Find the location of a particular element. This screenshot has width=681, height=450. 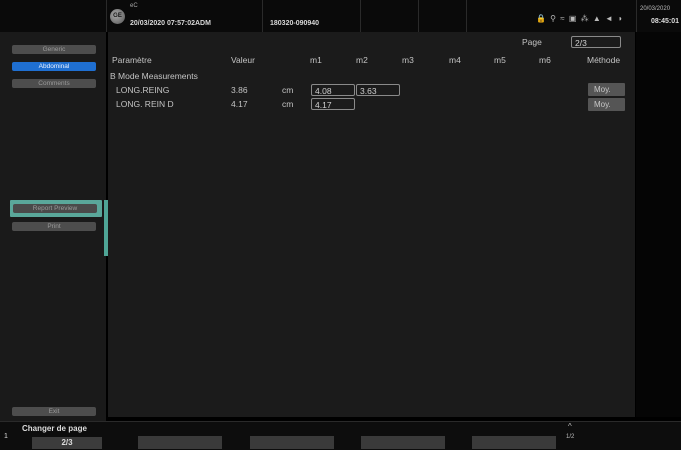

row2-method-button: Moy. is located at coordinates (606, 104).